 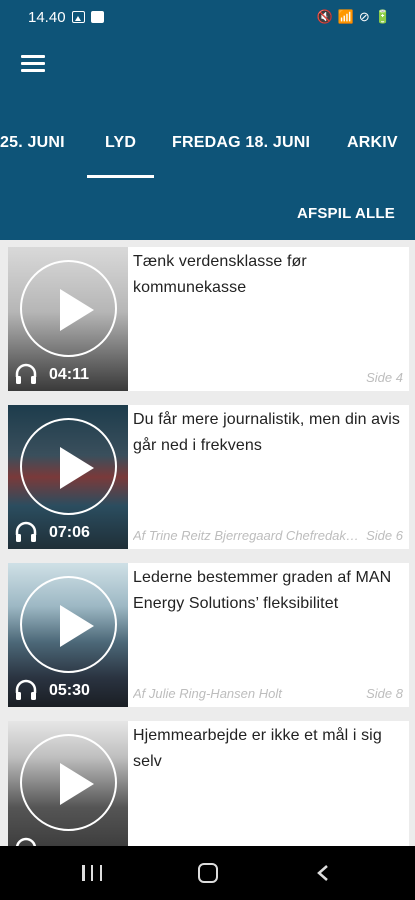 What do you see at coordinates (372, 143) in the screenshot?
I see `tab-arkiv: ARKIV` at bounding box center [372, 143].